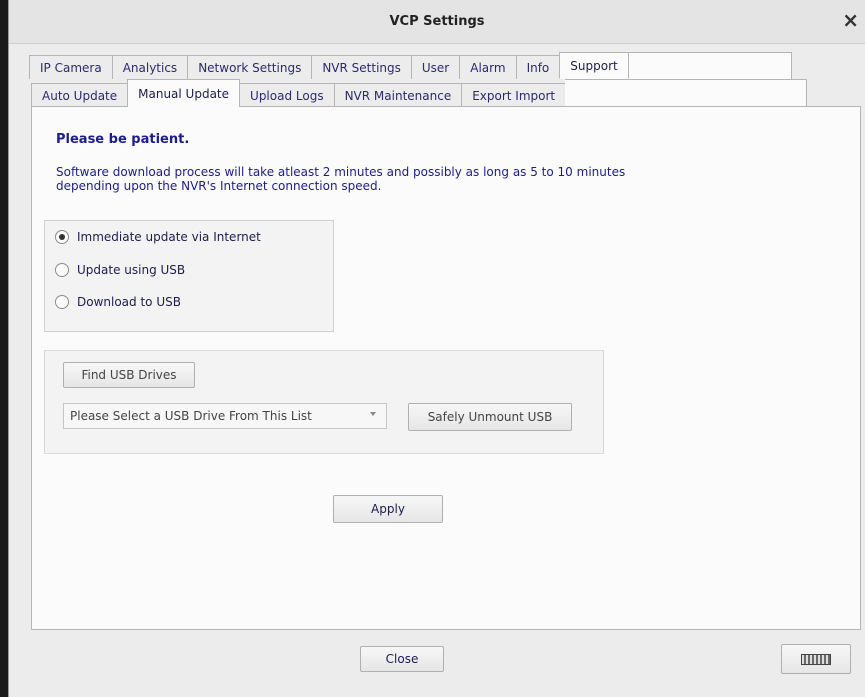 This screenshot has width=865, height=697. Describe the element at coordinates (131, 270) in the screenshot. I see `option-usb-label: Update using USB` at that location.